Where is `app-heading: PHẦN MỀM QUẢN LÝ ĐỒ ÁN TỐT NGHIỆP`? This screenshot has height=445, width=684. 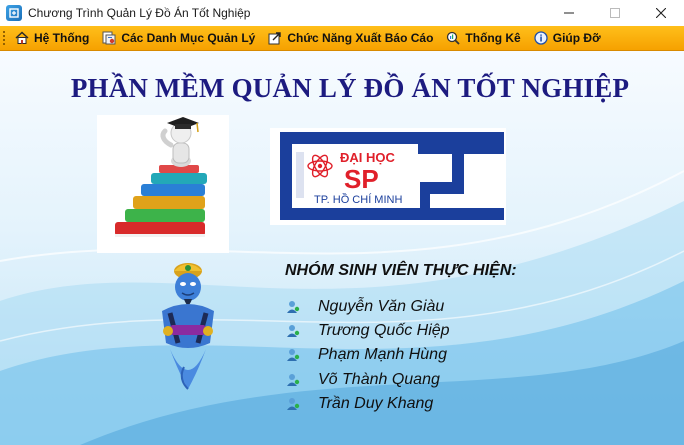
app-heading: PHẦN MỀM QUẢN LÝ ĐỒ ÁN TỐT NGHIỆP is located at coordinates (350, 88).